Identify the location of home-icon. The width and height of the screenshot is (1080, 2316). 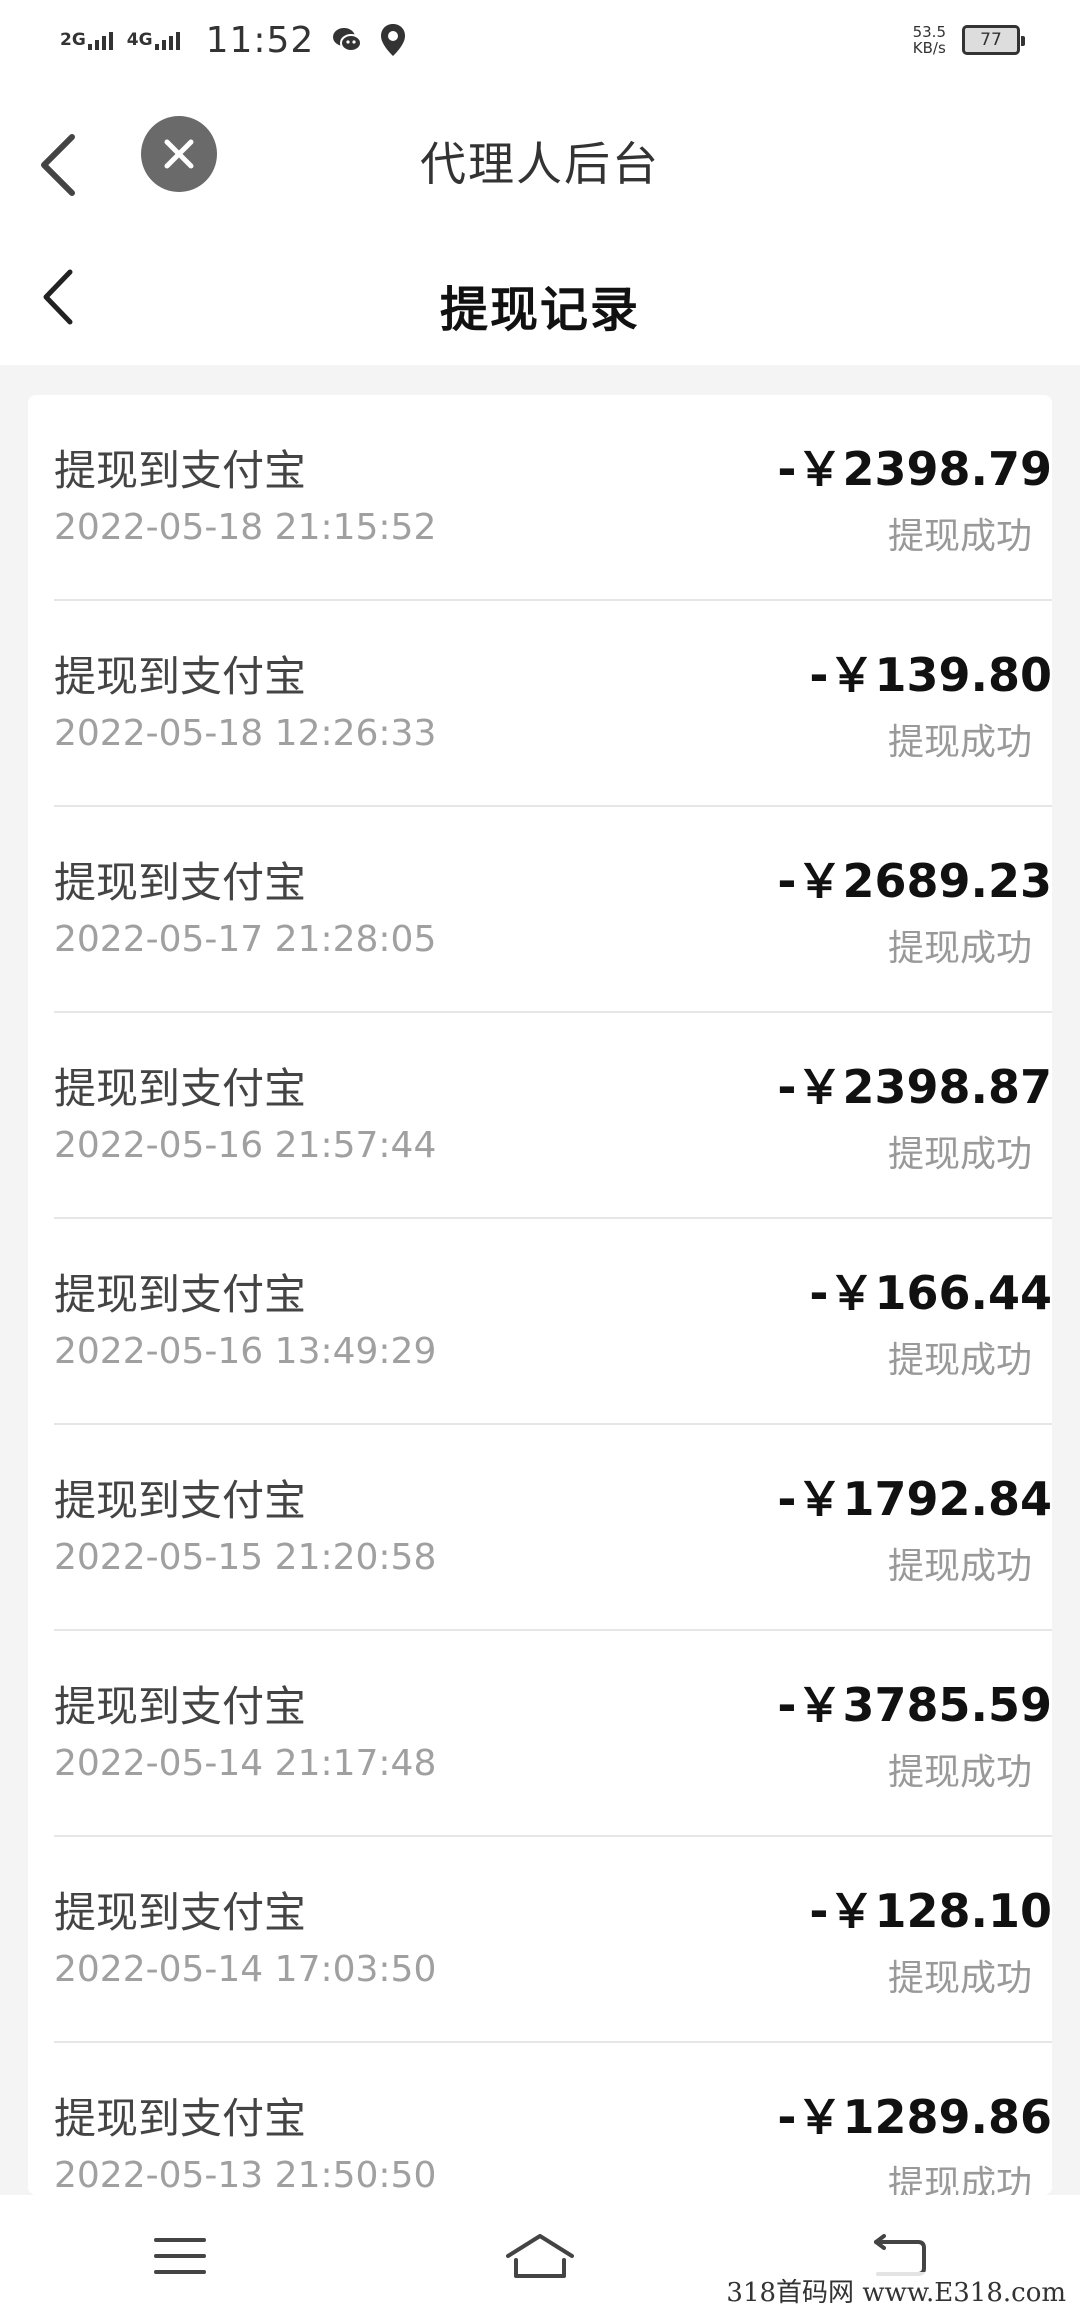
(540, 2255).